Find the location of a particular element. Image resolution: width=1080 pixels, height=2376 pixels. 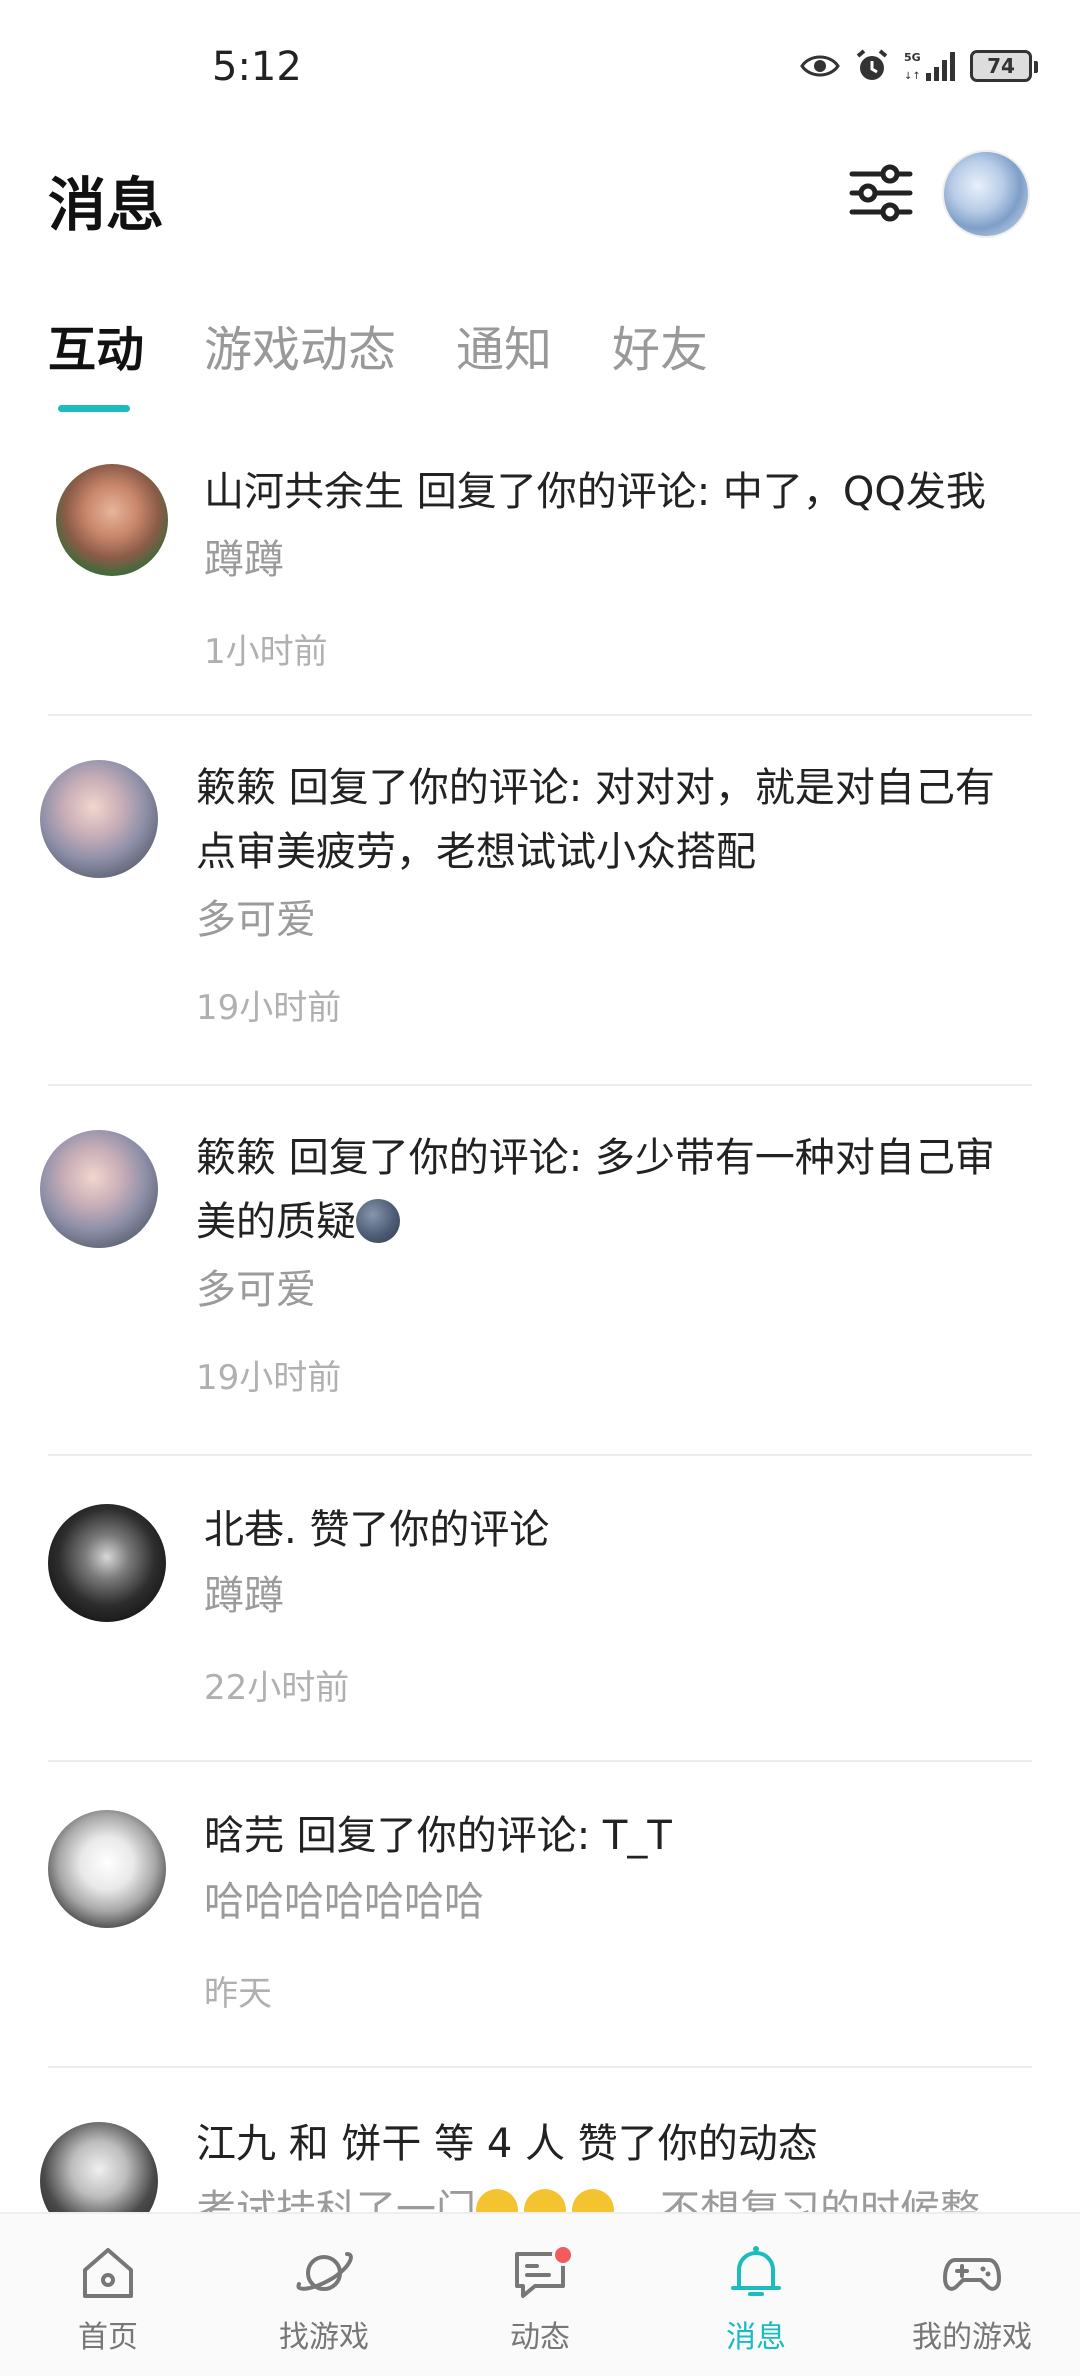

tab-label: 互动 is located at coordinates (96, 350).